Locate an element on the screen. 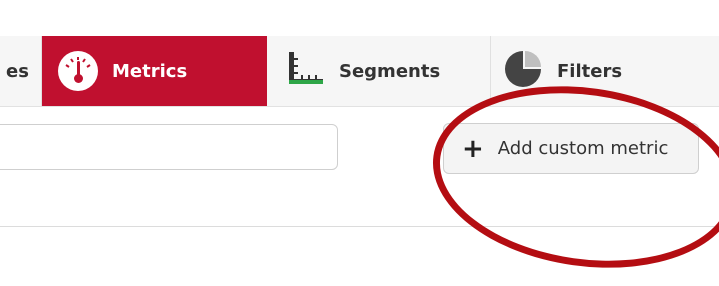 This screenshot has height=286, width=719. tab-filters: Filters is located at coordinates (605, 71).